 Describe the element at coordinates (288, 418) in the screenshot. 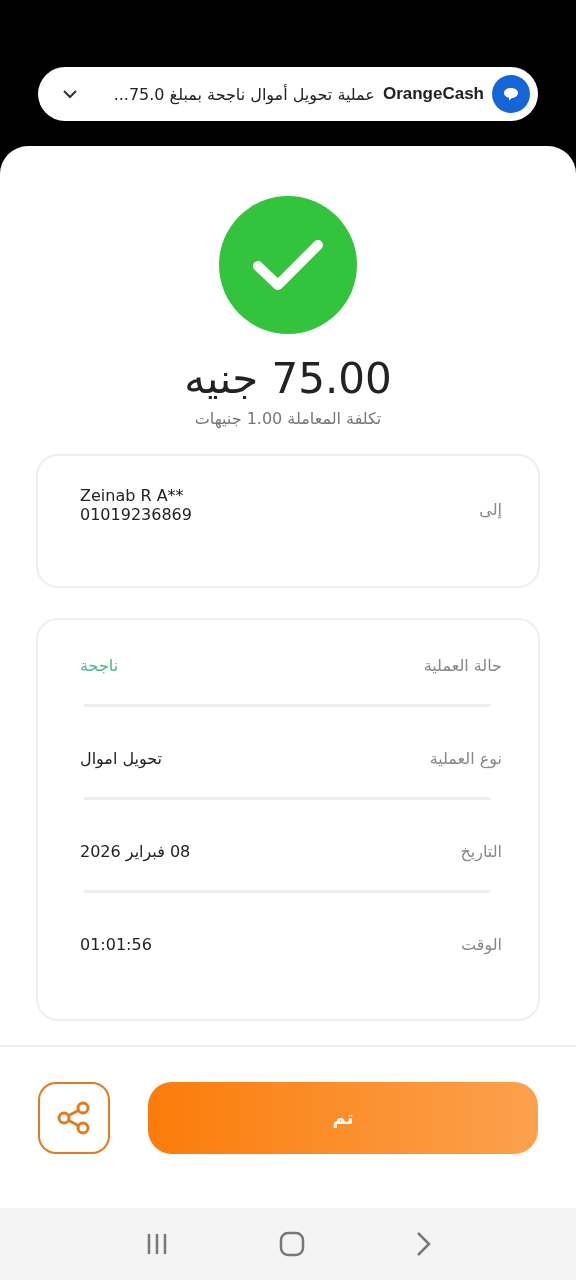

I see `fee-text: تكلفة المعاملة 1.00 جنيهات` at that location.